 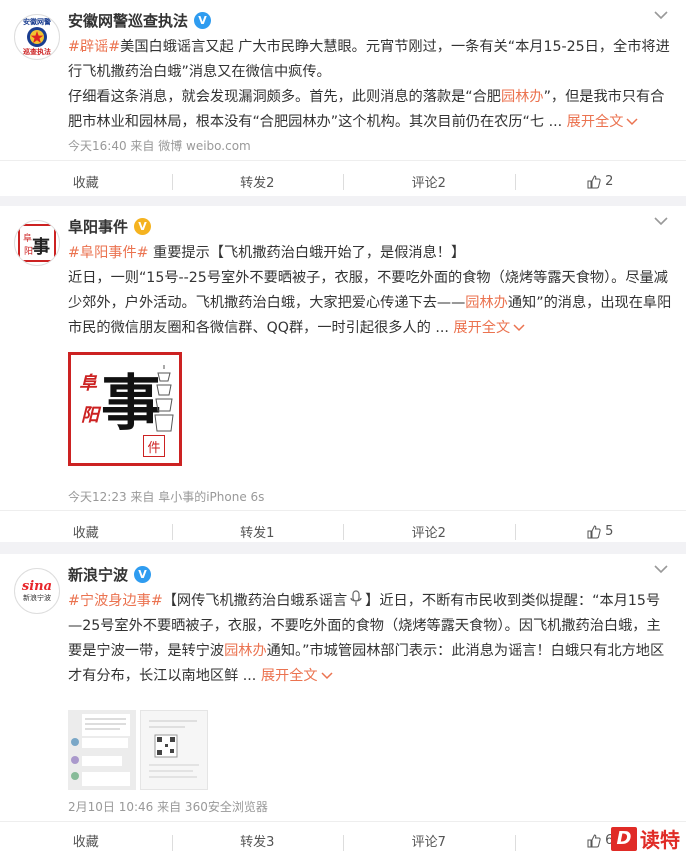 I want to click on action-bar: 收藏 转发1 评论2 5, so click(x=343, y=531).